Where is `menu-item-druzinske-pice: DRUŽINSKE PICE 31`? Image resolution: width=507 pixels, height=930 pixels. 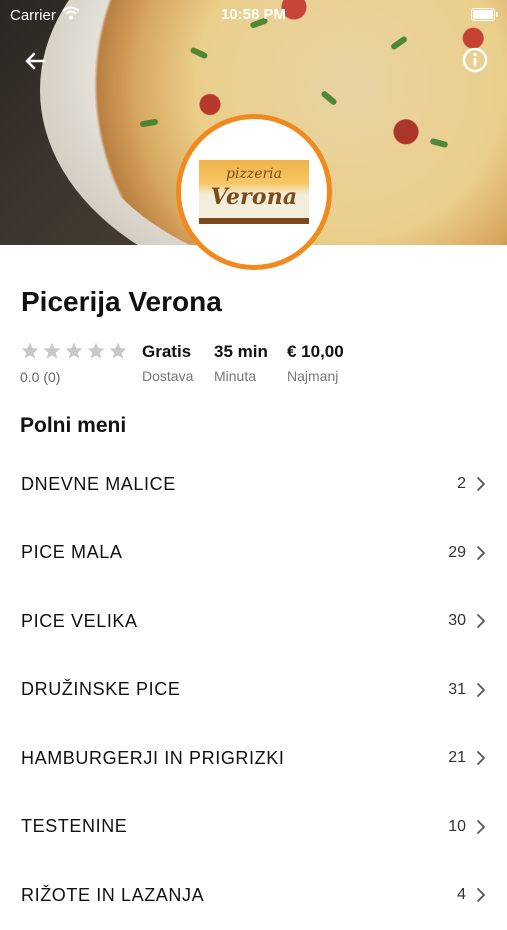
menu-item-druzinske-pice: DRUŽINSKE PICE 31 is located at coordinates (253, 690).